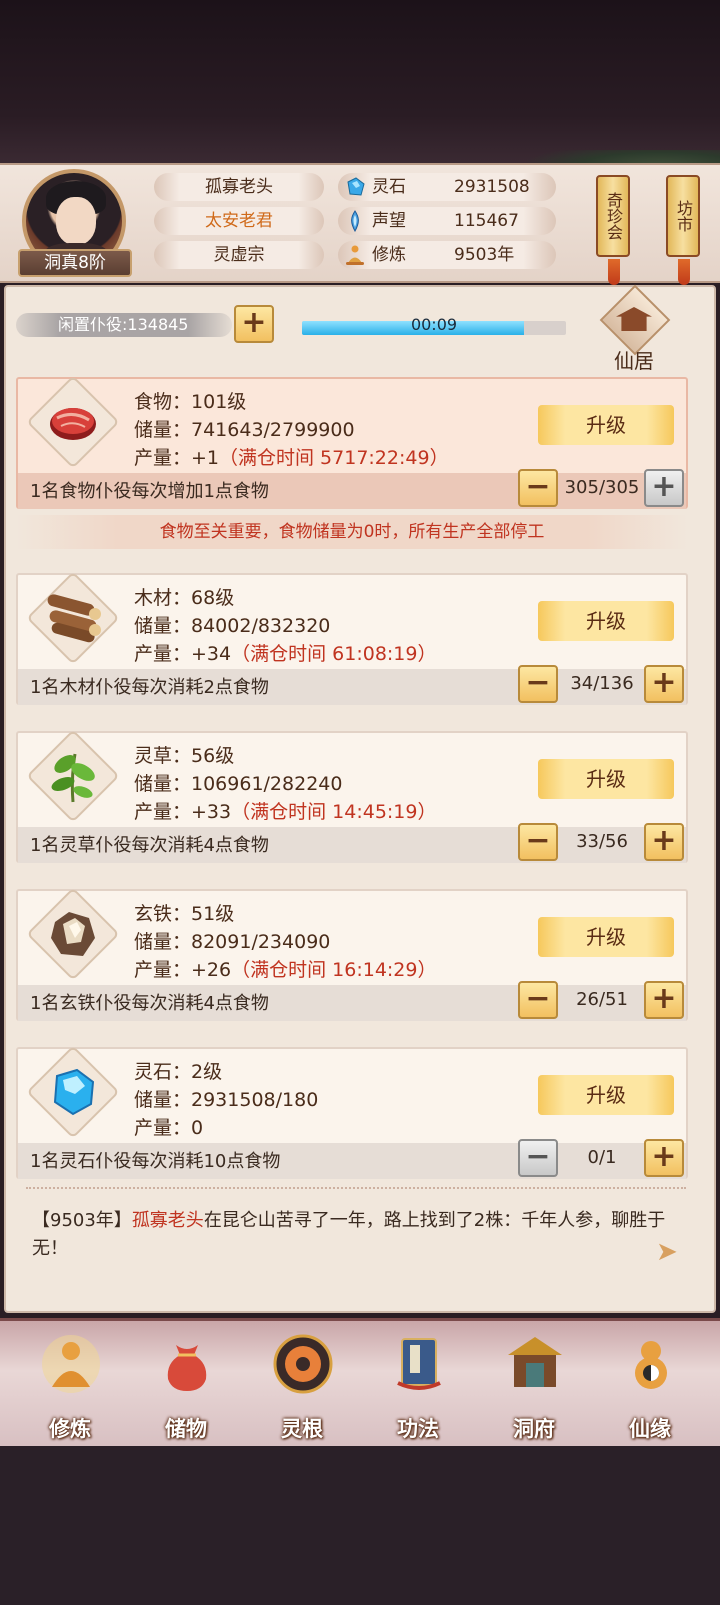 Image resolution: width=720 pixels, height=1605 pixels. Describe the element at coordinates (492, 187) in the screenshot. I see `stat-value: 2931508` at that location.